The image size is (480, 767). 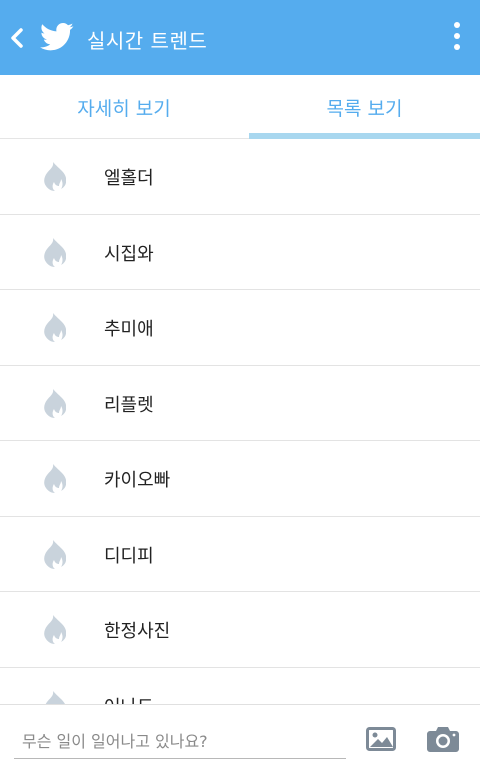 What do you see at coordinates (124, 107) in the screenshot?
I see `tab-detail-view: 자세히 보기` at bounding box center [124, 107].